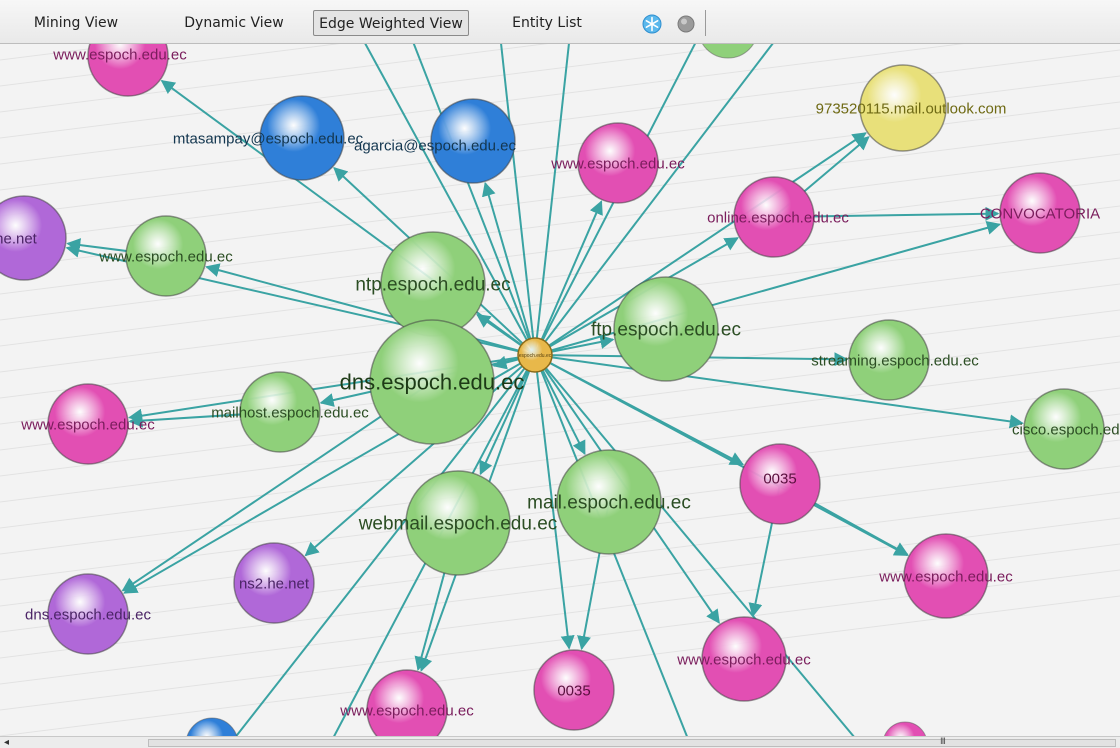 This screenshot has height=748, width=1120. What do you see at coordinates (632, 743) in the screenshot?
I see `scrollbar-thumb` at bounding box center [632, 743].